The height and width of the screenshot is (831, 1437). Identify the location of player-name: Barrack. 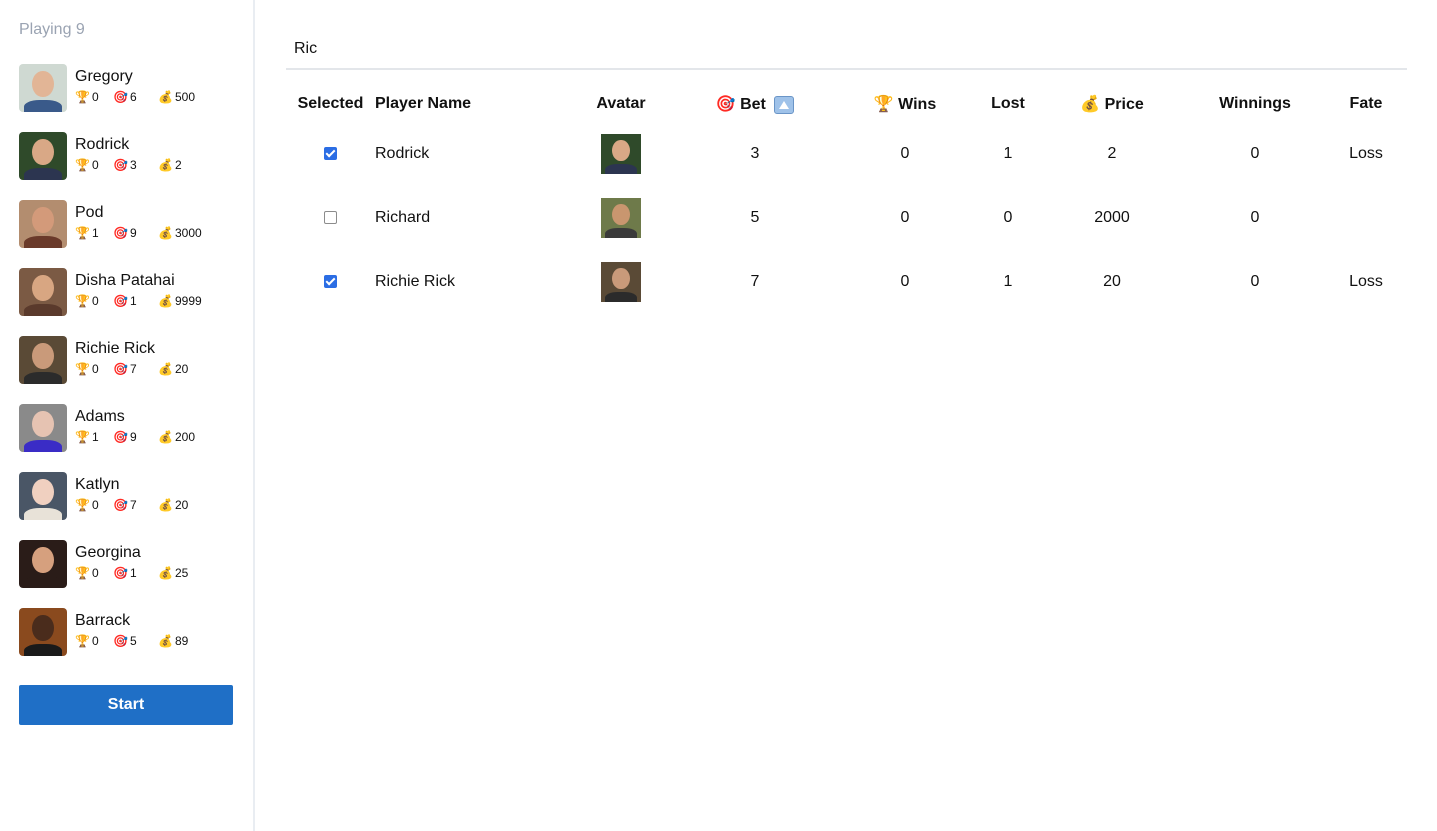
(103, 620).